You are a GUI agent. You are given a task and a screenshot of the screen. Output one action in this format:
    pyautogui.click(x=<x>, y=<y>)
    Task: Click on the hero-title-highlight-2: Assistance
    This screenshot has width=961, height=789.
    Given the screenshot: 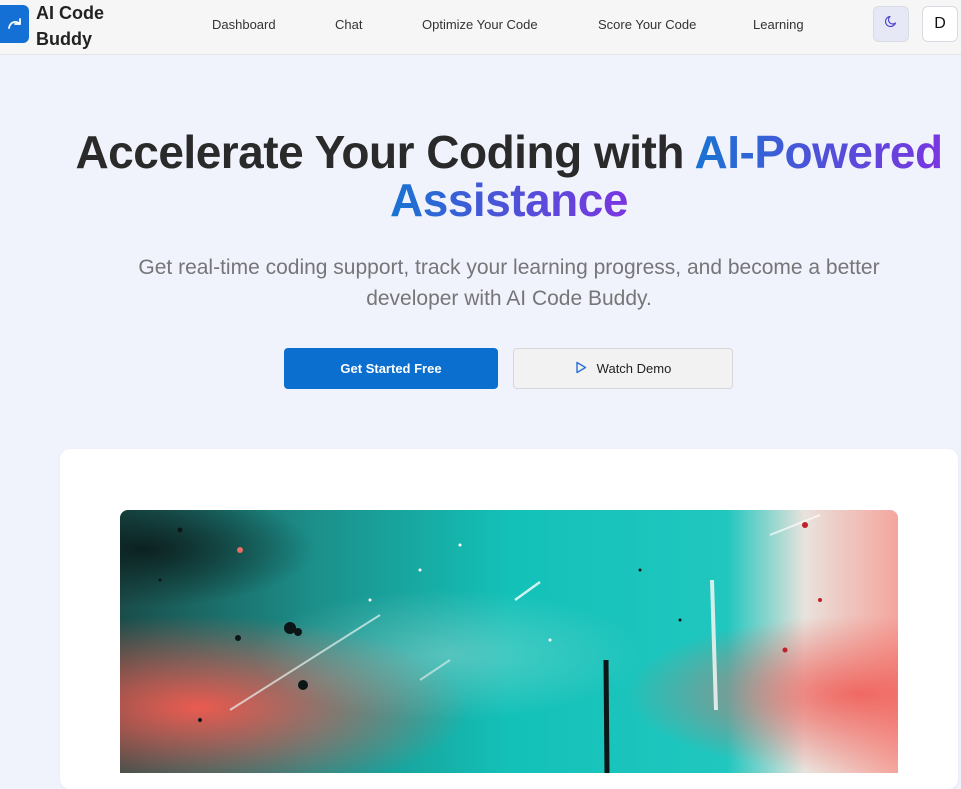 What is the action you would take?
    pyautogui.click(x=509, y=200)
    